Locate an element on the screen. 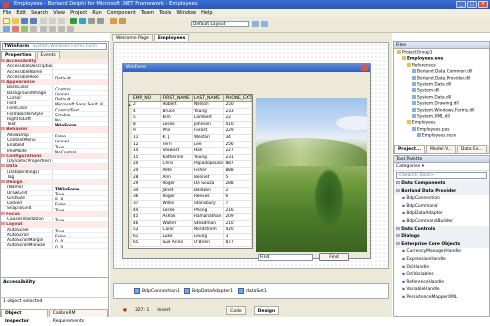  set-debug-layout-icon is located at coordinates (264, 24).